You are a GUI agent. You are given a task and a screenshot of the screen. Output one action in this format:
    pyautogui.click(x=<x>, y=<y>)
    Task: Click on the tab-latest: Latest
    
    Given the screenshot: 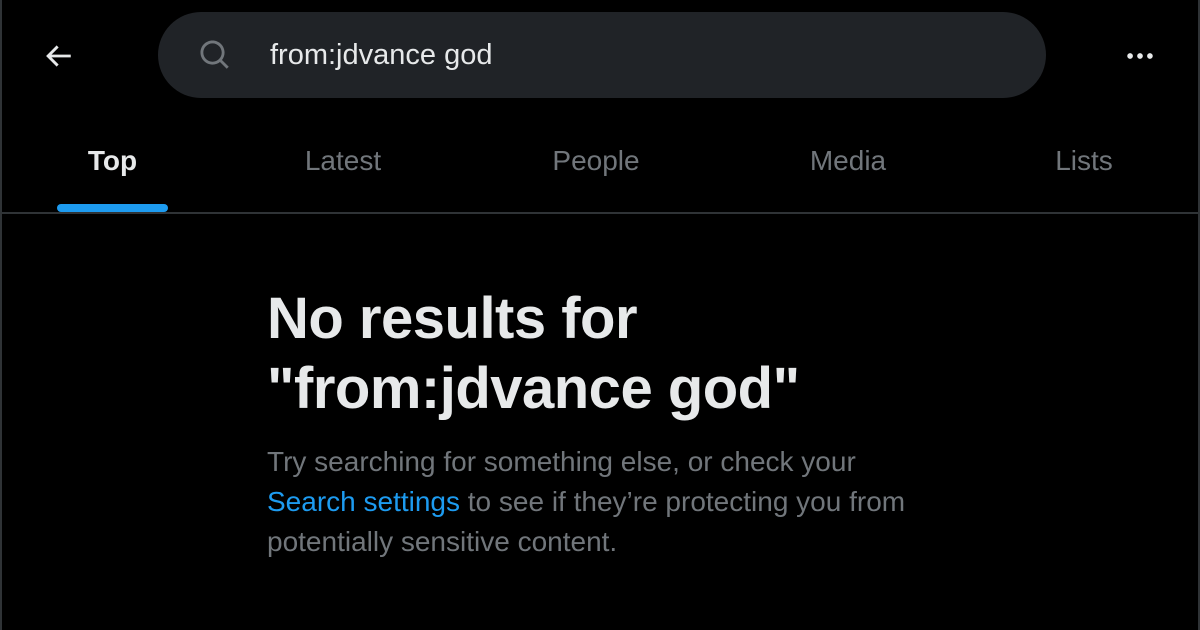 What is the action you would take?
    pyautogui.click(x=343, y=161)
    